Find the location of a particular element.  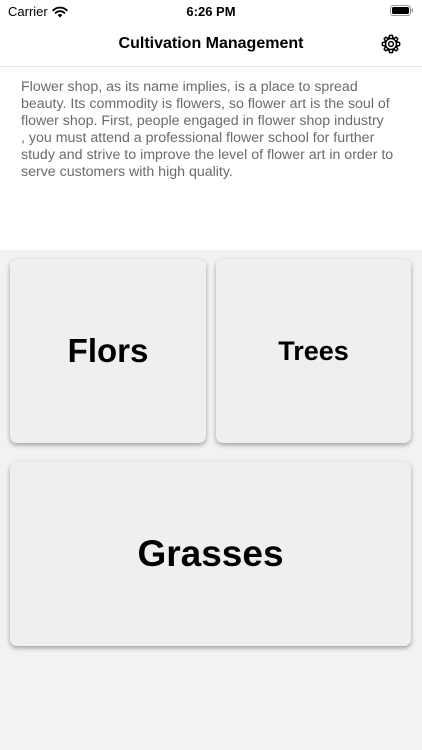

battery-icon is located at coordinates (401, 10).